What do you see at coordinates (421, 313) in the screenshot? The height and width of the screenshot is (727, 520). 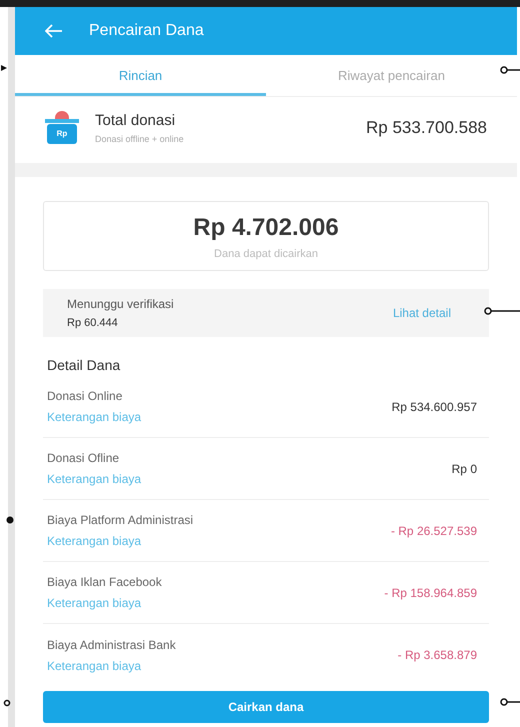 I see `view-detail-link: Lihat detail` at bounding box center [421, 313].